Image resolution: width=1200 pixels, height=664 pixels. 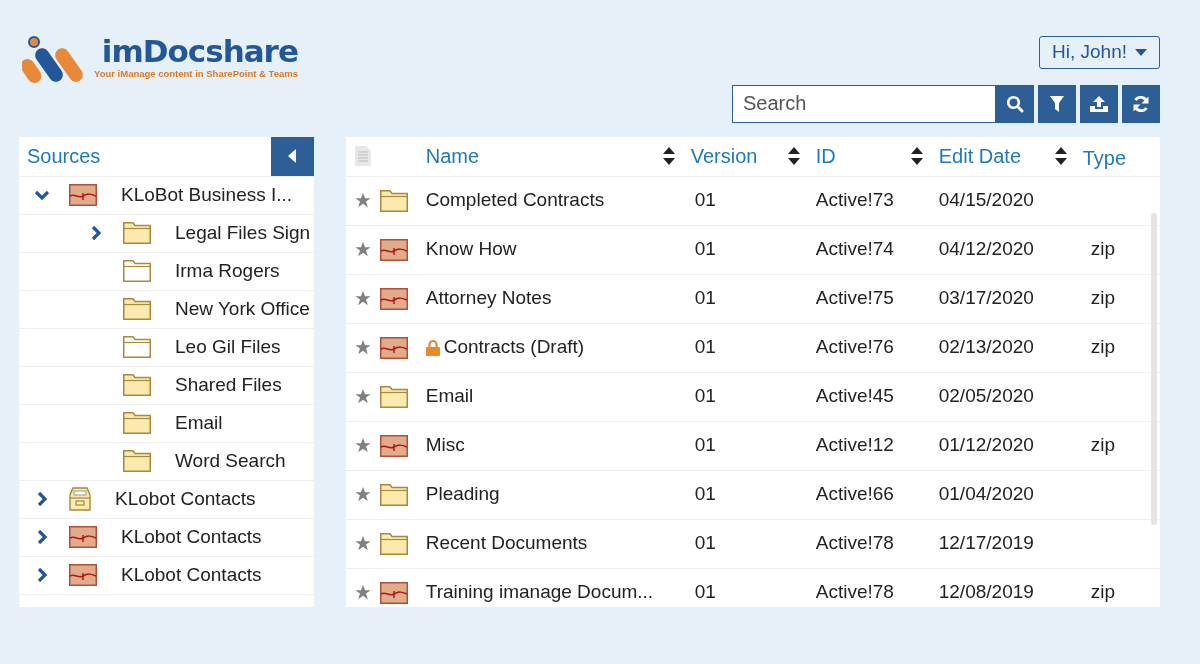 What do you see at coordinates (855, 494) in the screenshot?
I see `table-cell-text: Active!66` at bounding box center [855, 494].